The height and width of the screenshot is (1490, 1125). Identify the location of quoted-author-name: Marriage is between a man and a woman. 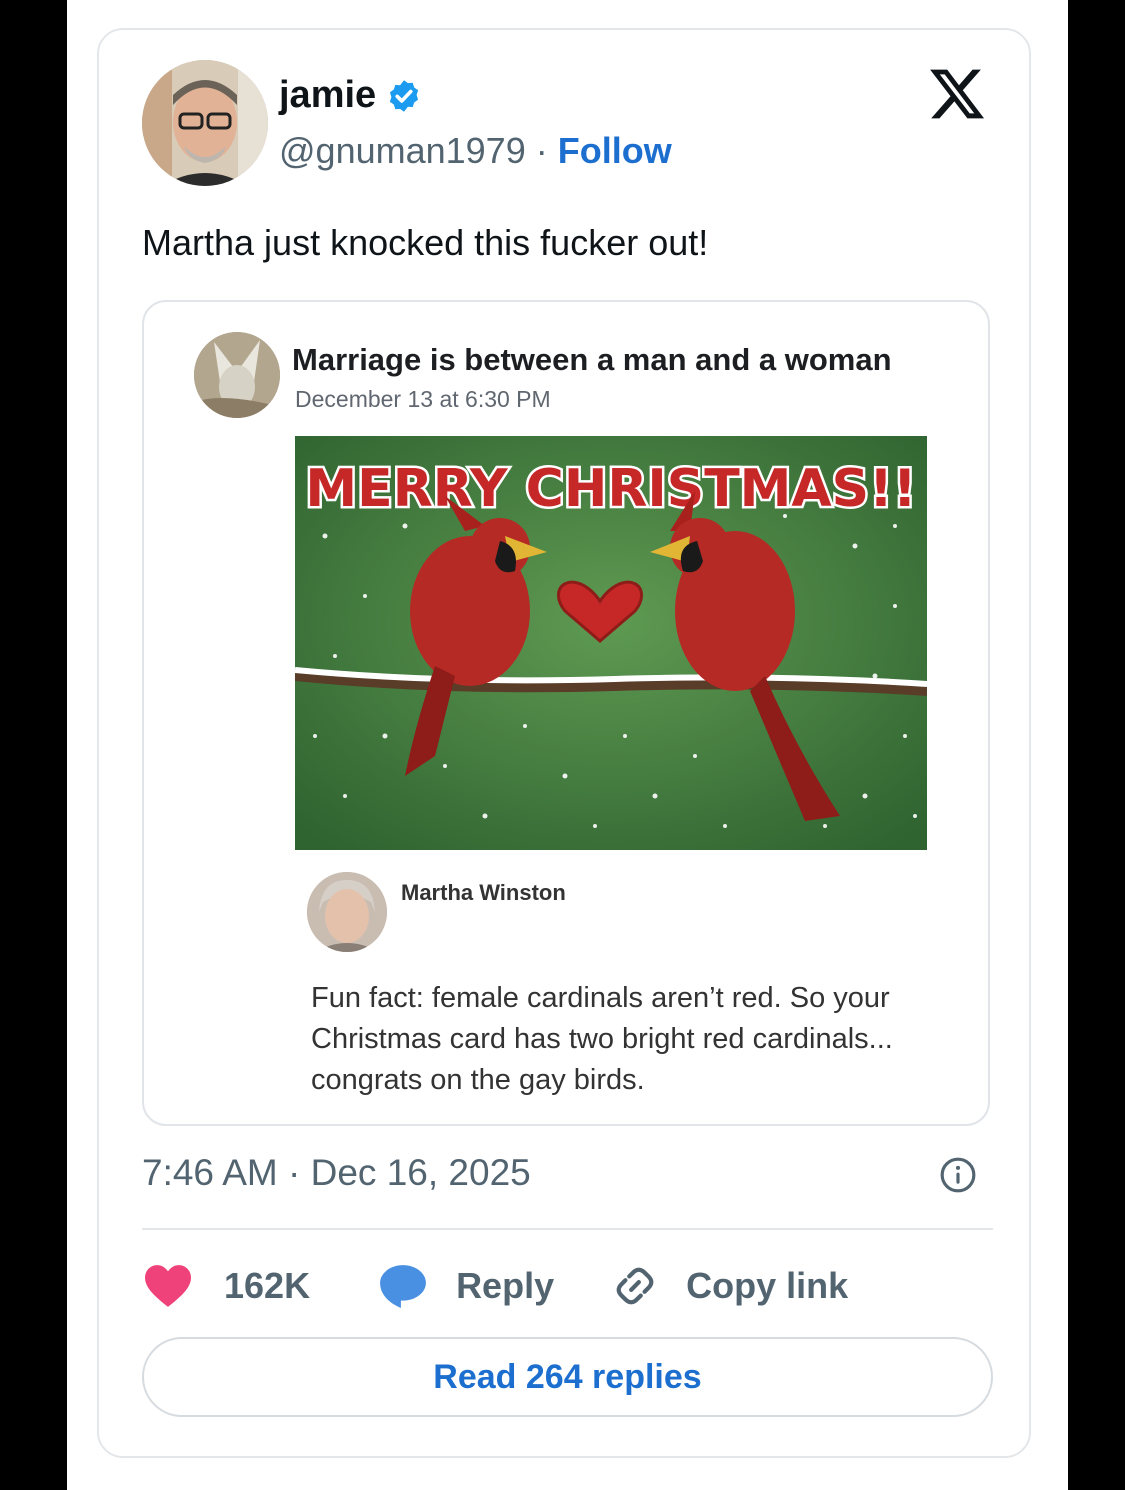
(592, 359).